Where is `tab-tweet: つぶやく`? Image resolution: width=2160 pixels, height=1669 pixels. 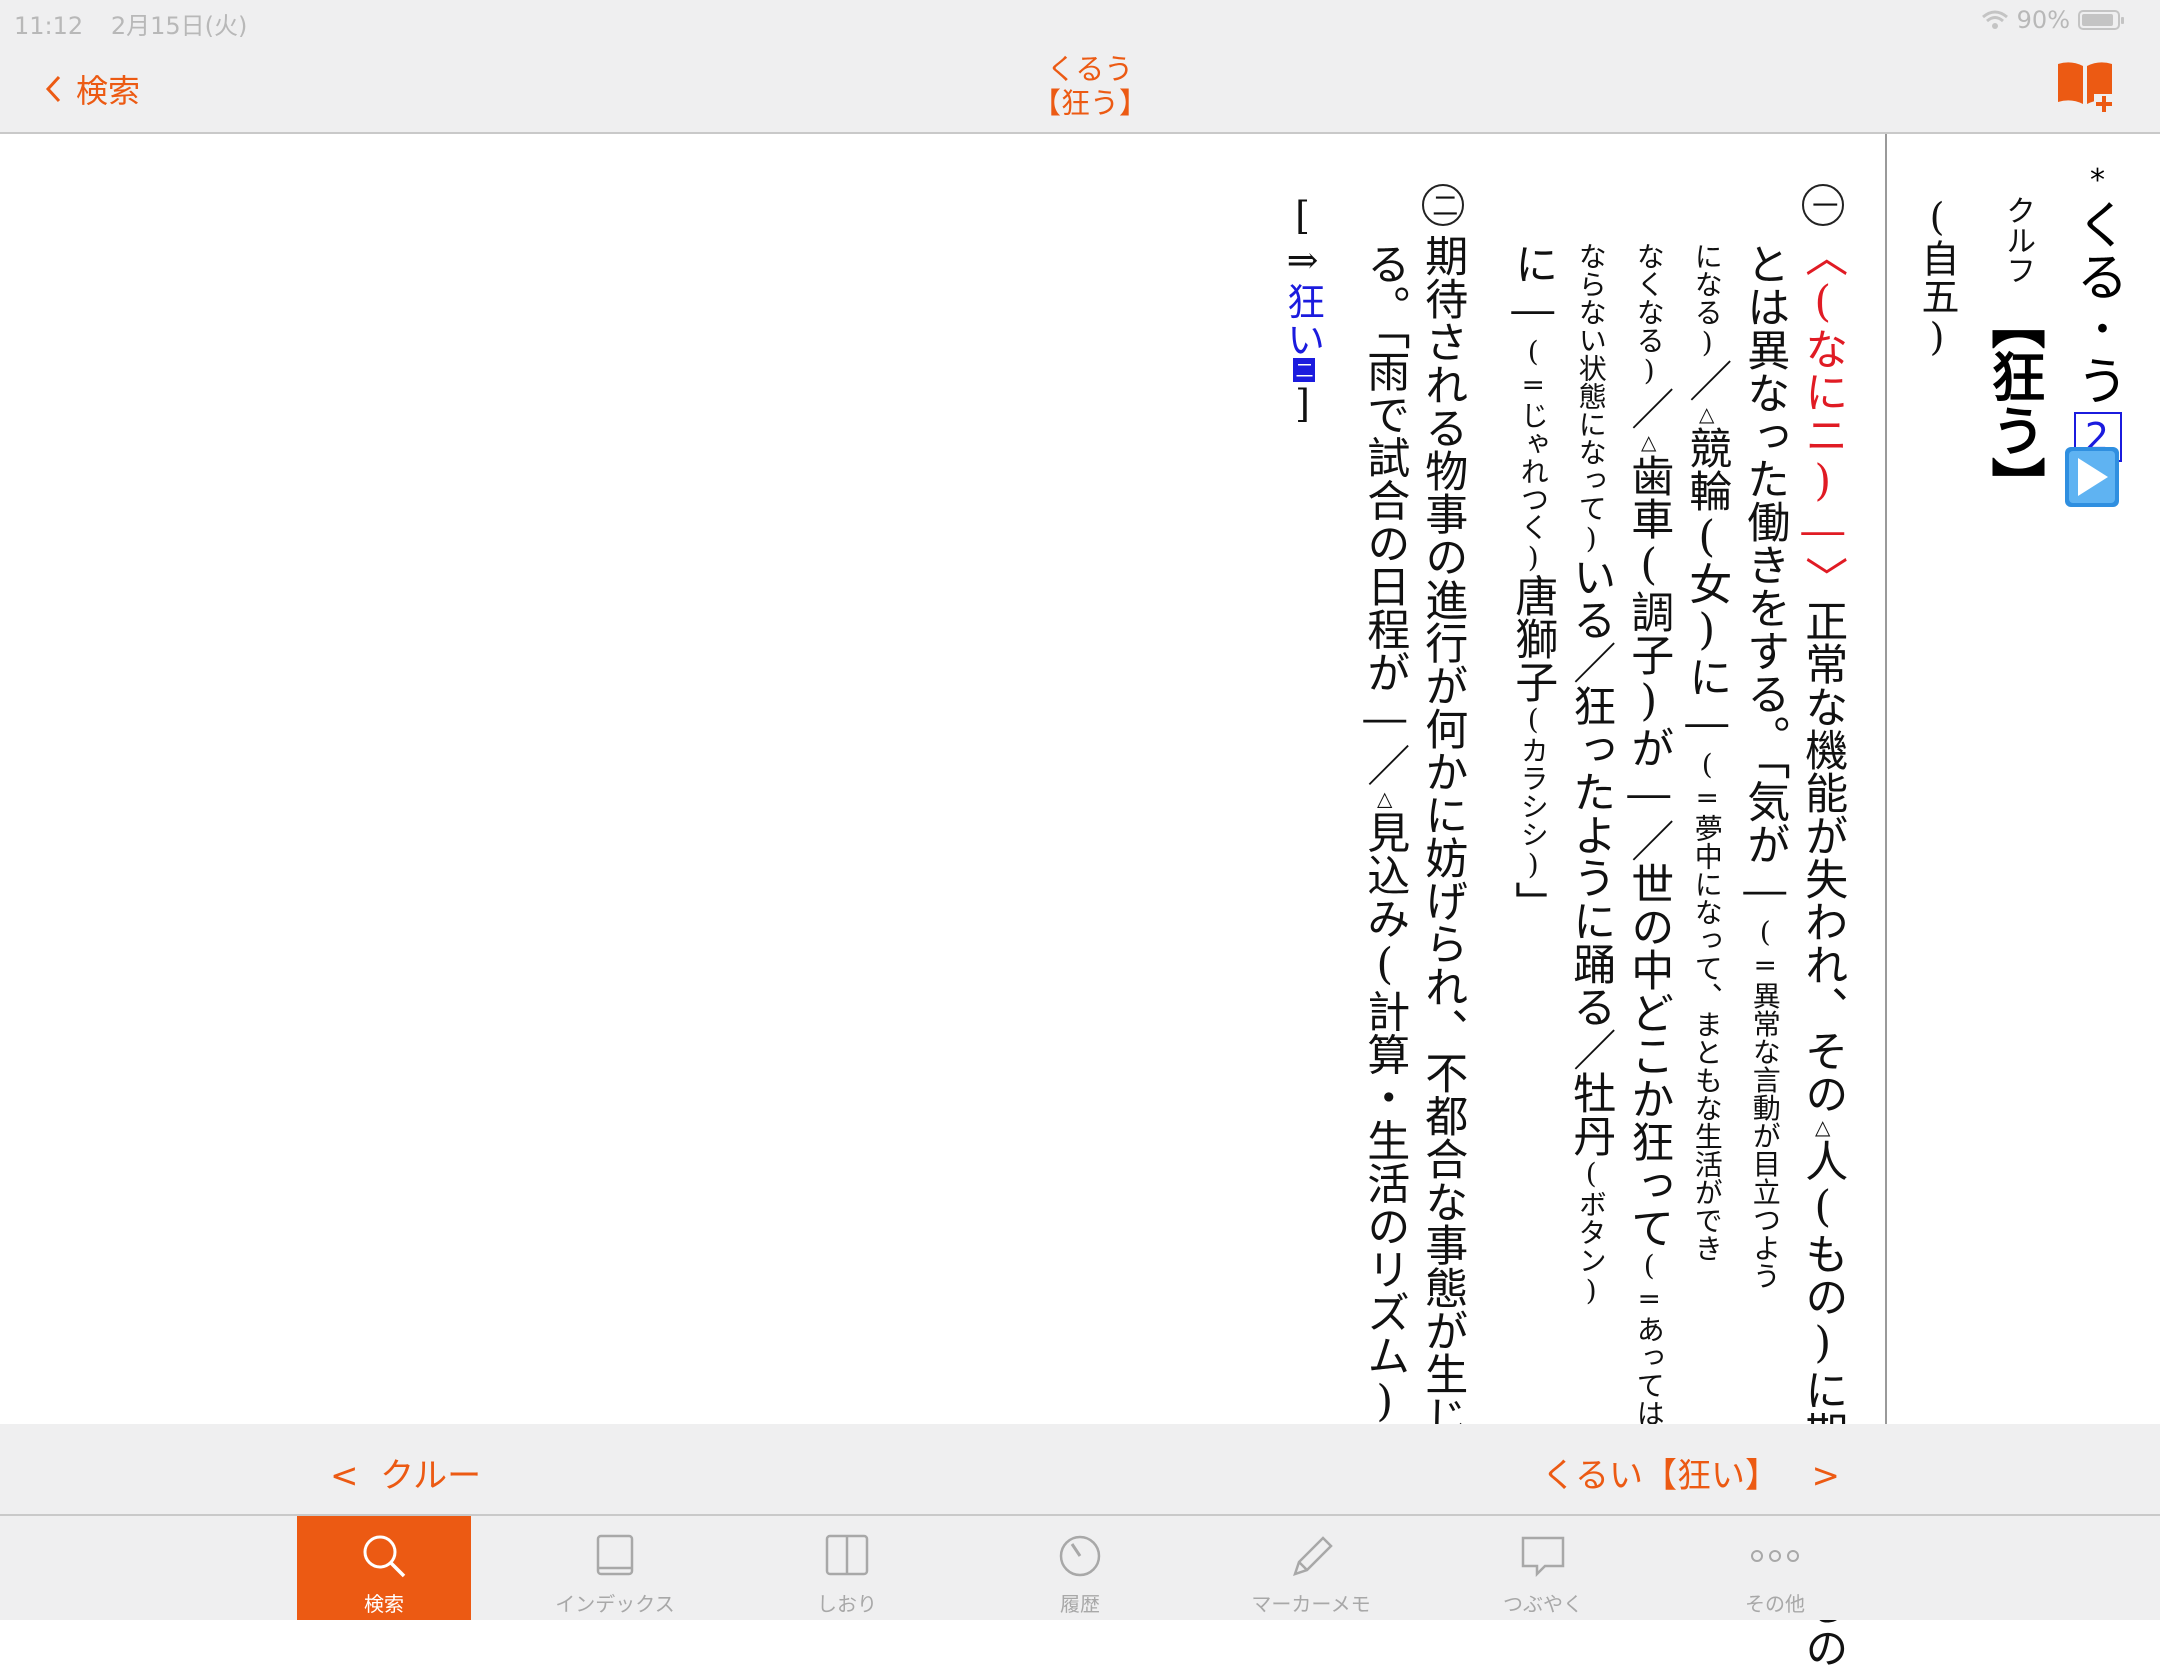
tab-tweet: つぶやく is located at coordinates (1543, 1568).